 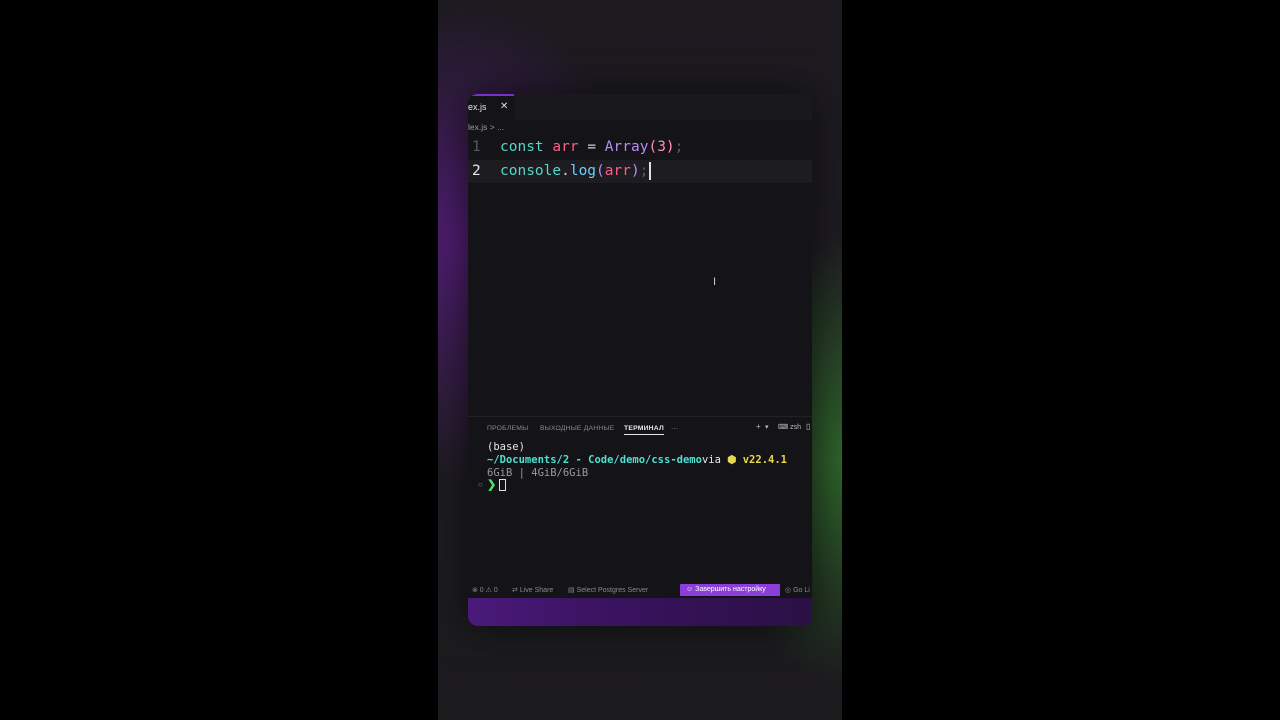 I want to click on line-number: 1, so click(x=476, y=147).